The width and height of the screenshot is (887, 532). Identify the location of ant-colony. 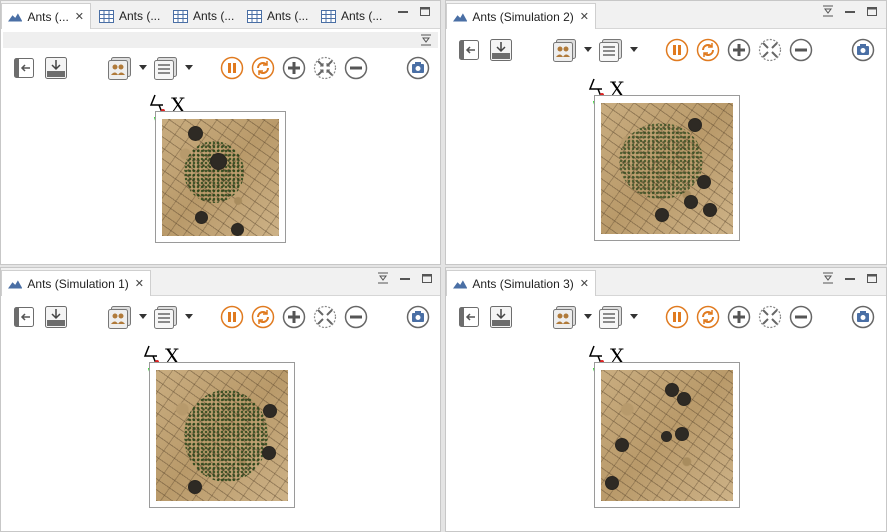
(226, 436).